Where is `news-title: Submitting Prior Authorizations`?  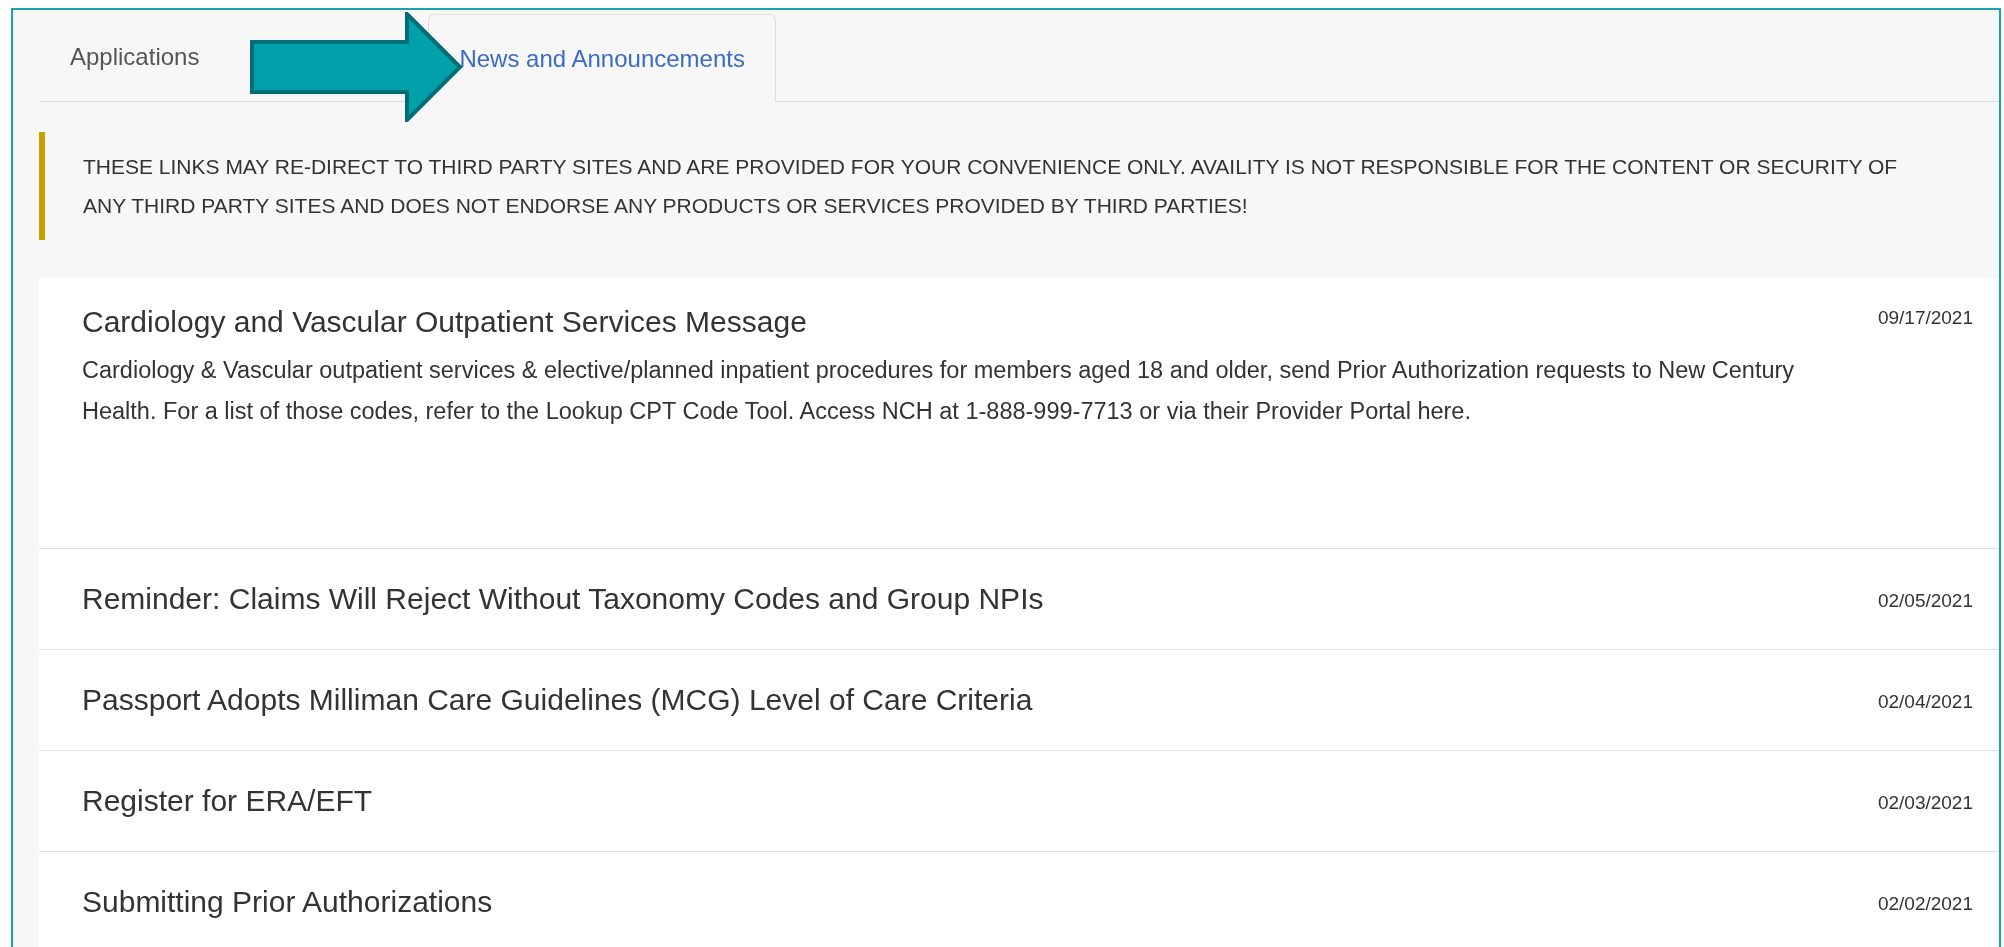
news-title: Submitting Prior Authorizations is located at coordinates (287, 902).